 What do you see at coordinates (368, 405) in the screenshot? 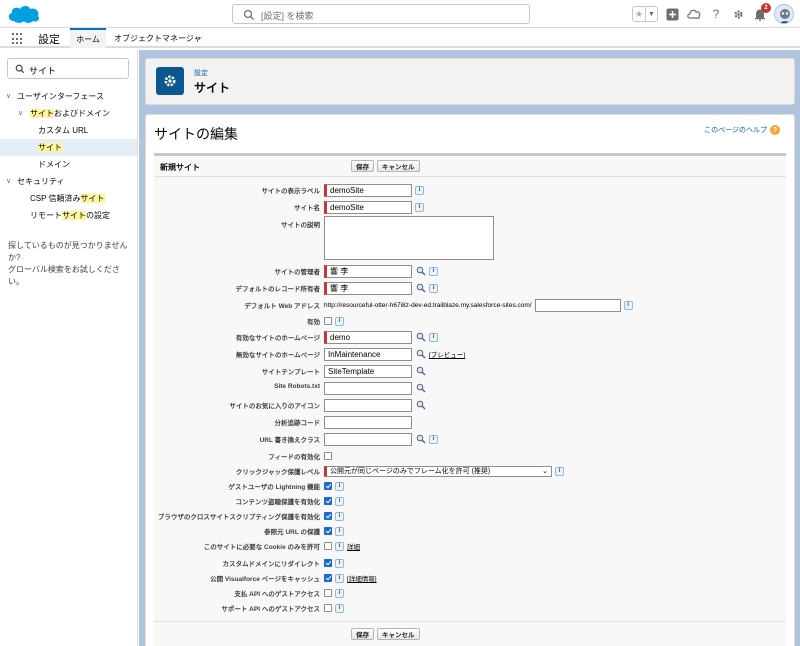
I see `favicon-input` at bounding box center [368, 405].